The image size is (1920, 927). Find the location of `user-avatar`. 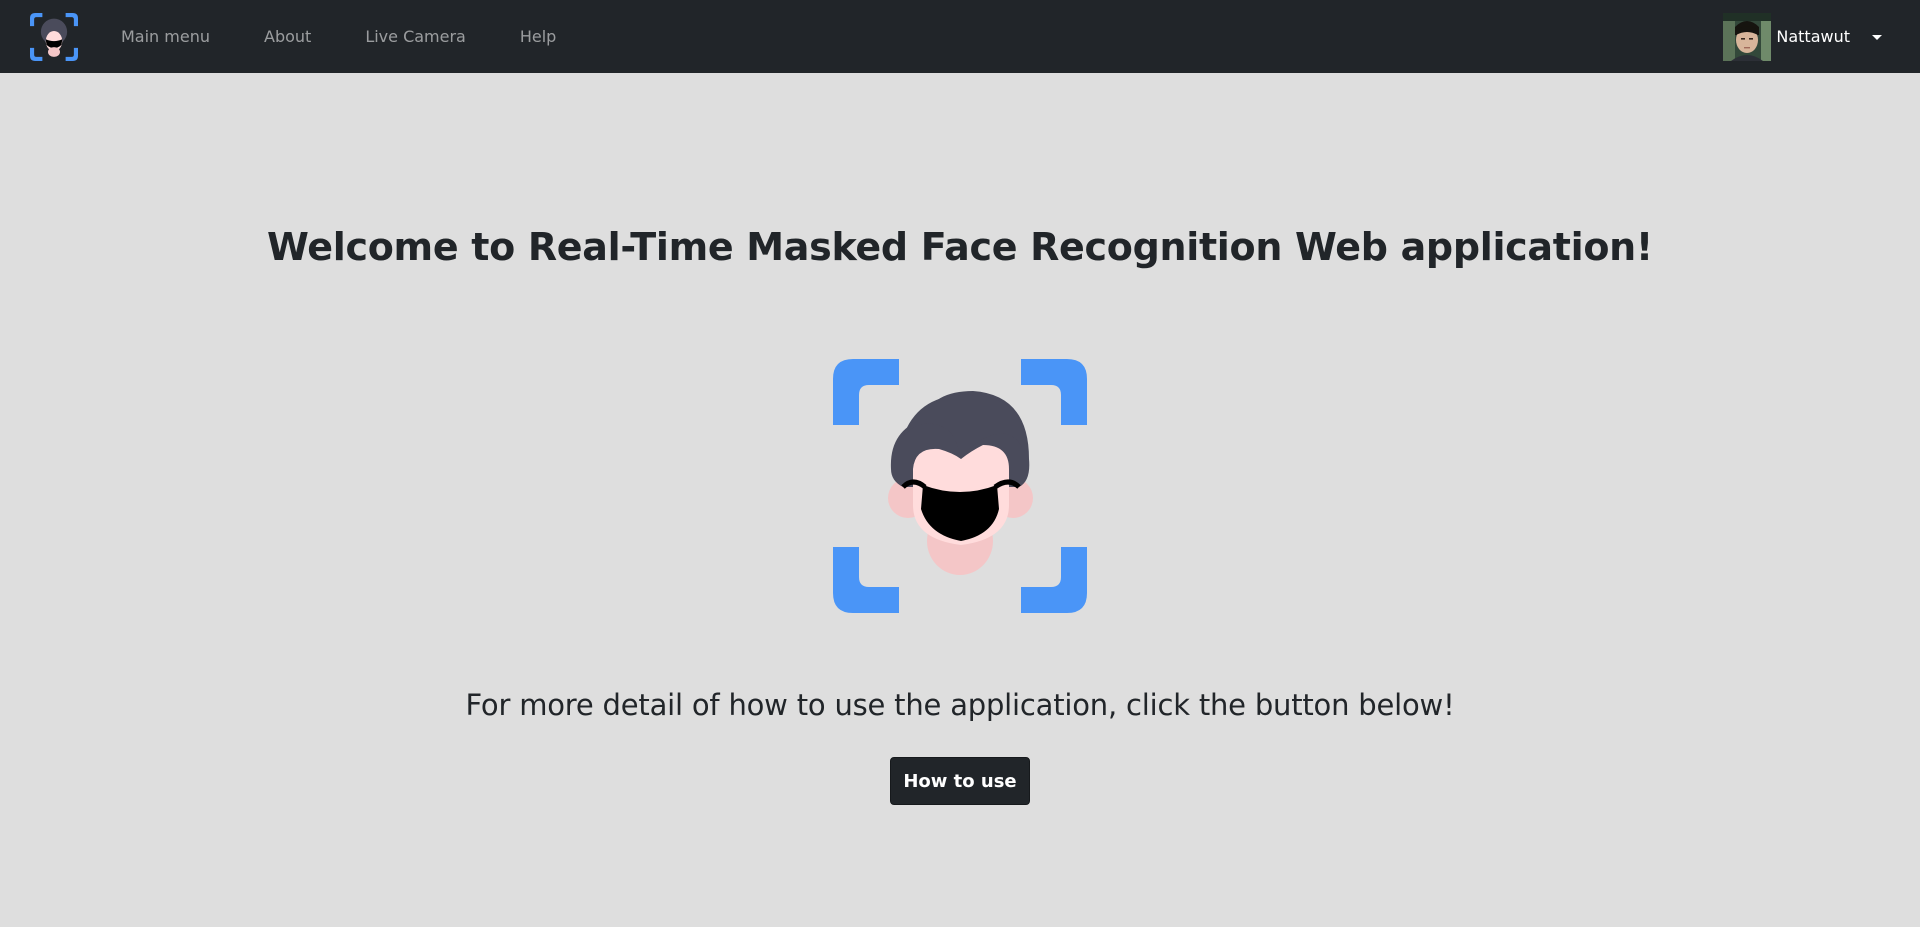

user-avatar is located at coordinates (1747, 37).